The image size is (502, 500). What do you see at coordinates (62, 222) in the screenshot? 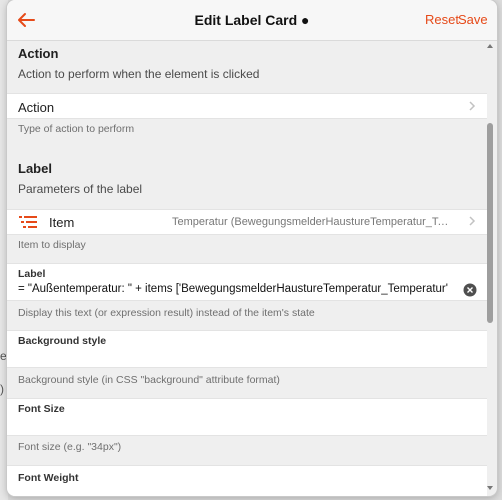
I see `item-row-label: Item` at bounding box center [62, 222].